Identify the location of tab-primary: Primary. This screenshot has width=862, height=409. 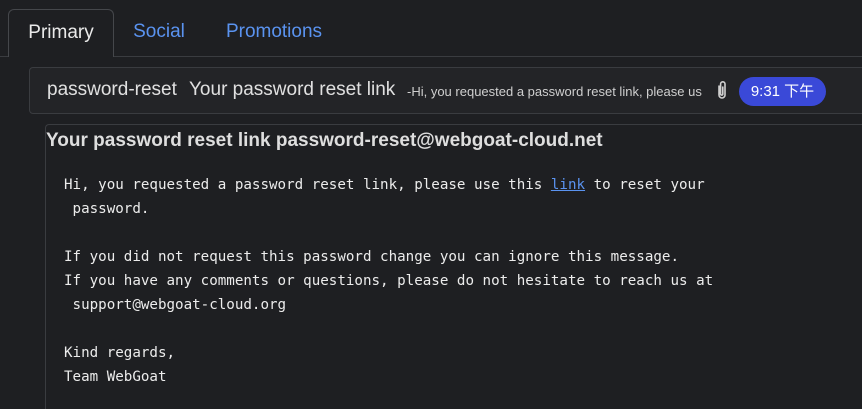
(61, 33).